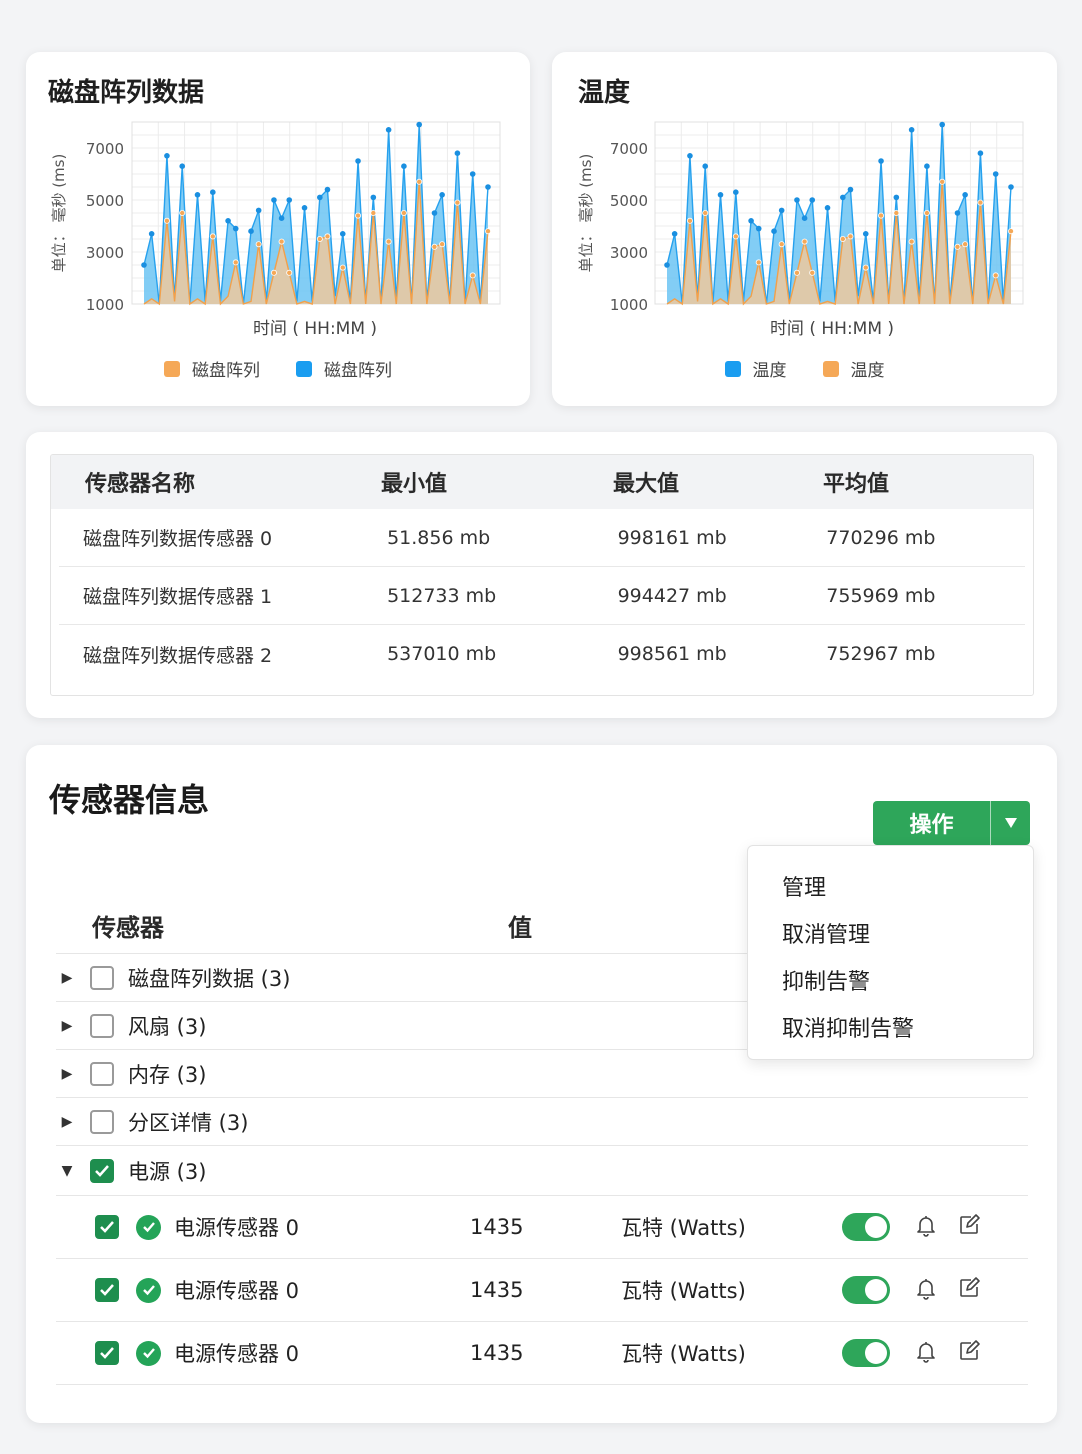  What do you see at coordinates (932, 823) in the screenshot?
I see `actions-button: 操作` at bounding box center [932, 823].